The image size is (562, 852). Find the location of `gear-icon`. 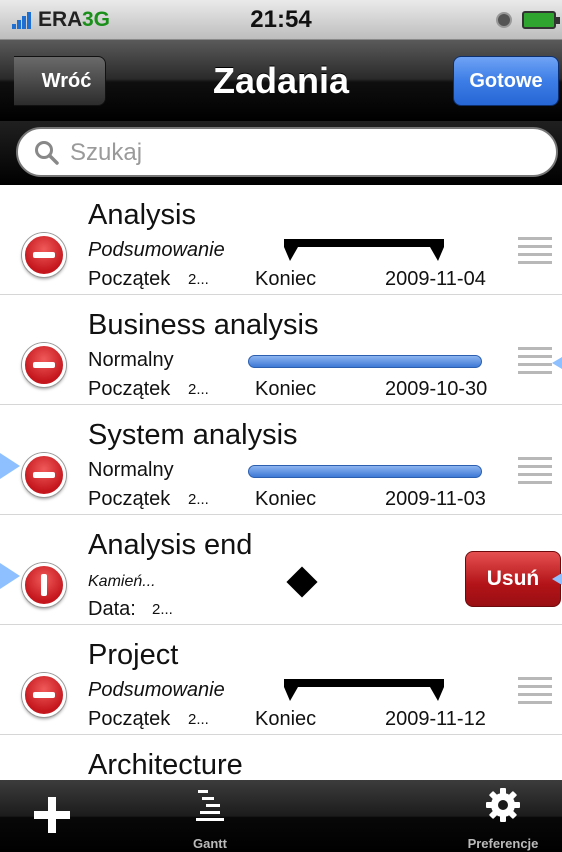

gear-icon is located at coordinates (503, 805).